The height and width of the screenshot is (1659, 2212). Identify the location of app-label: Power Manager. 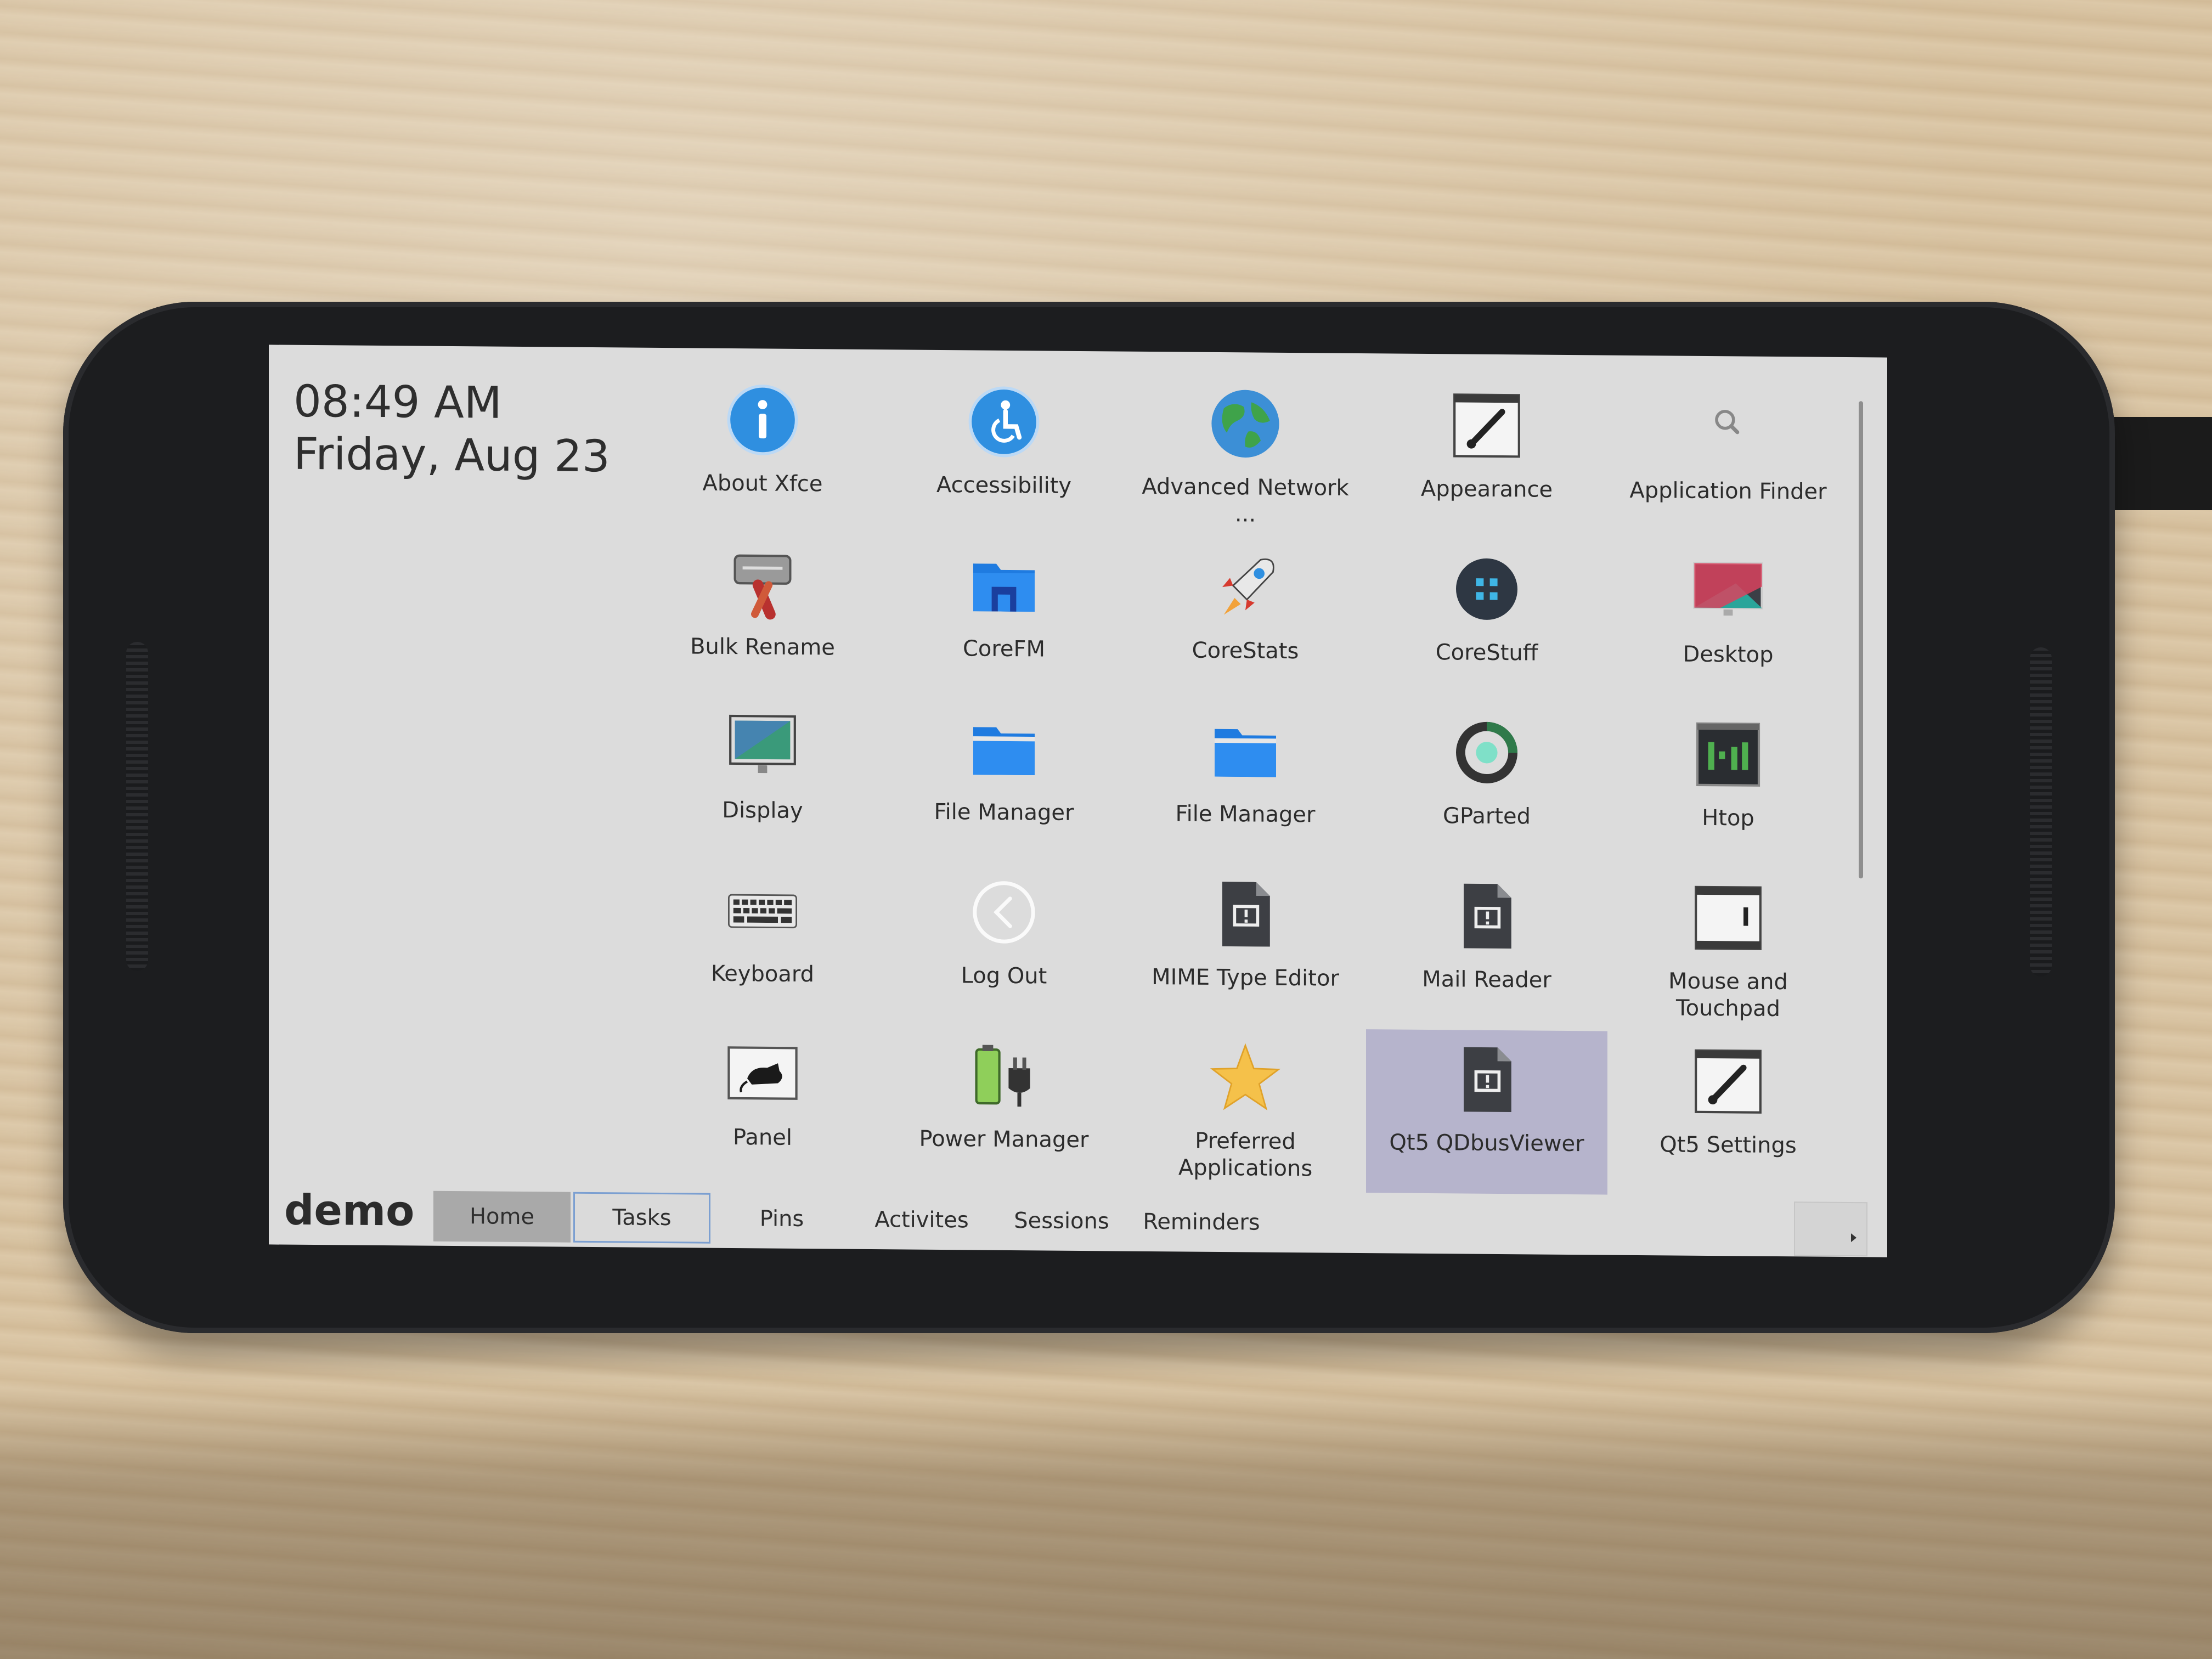
(1004, 1139).